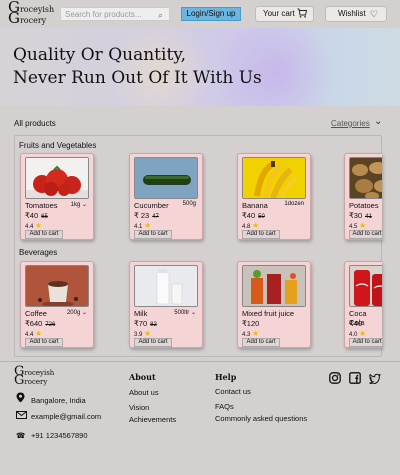 This screenshot has height=475, width=400. Describe the element at coordinates (302, 15) in the screenshot. I see `cart-icon` at that location.